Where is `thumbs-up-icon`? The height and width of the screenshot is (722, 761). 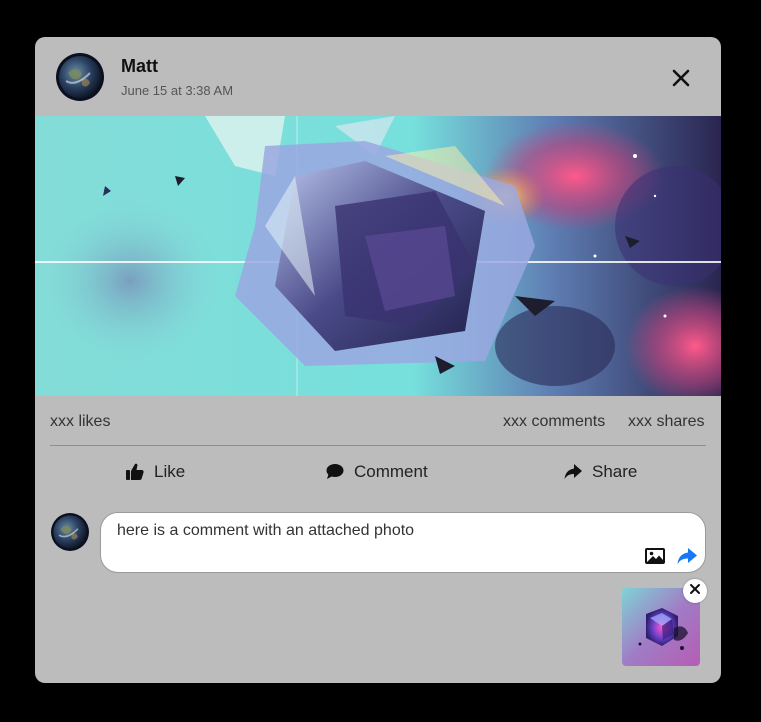 thumbs-up-icon is located at coordinates (135, 472).